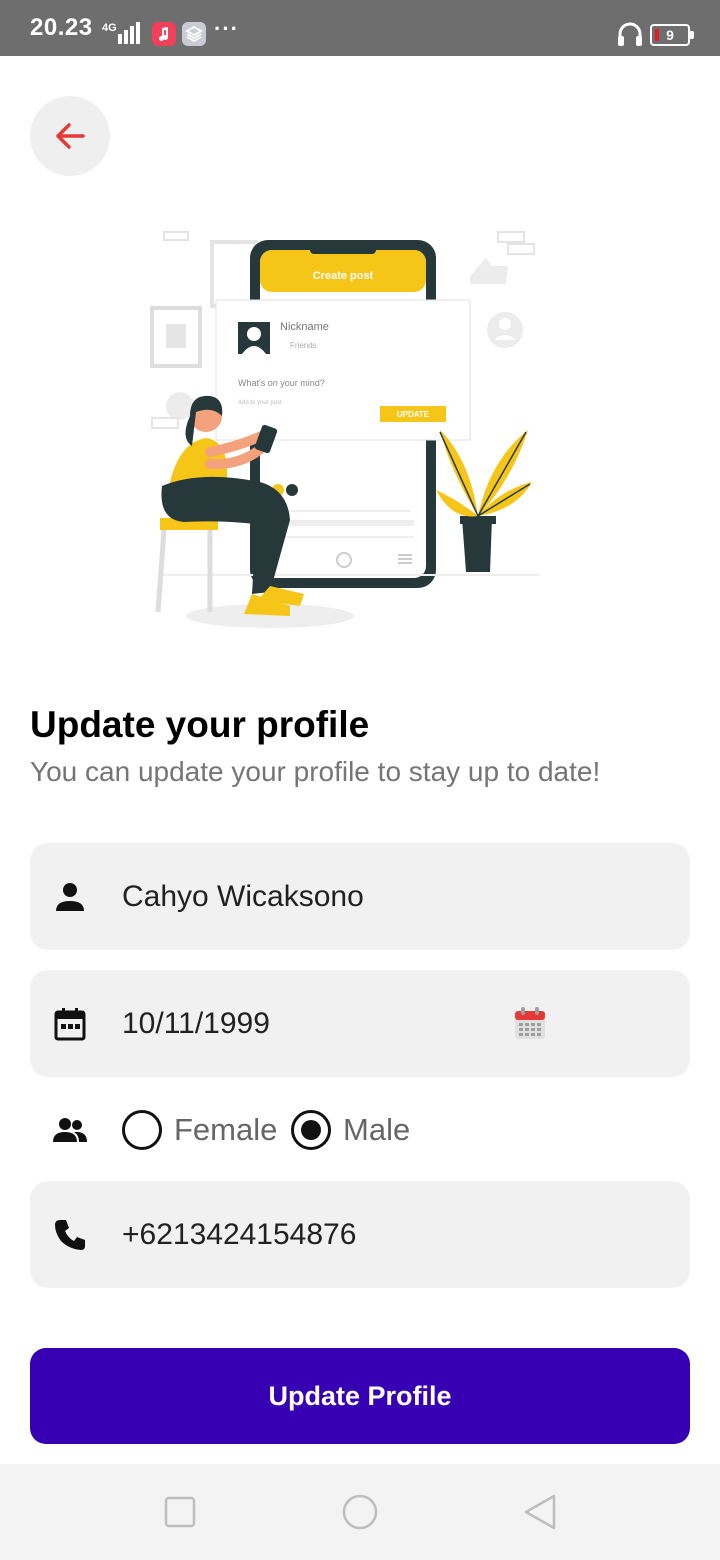 The width and height of the screenshot is (720, 1560). Describe the element at coordinates (303, 345) in the screenshot. I see `illustration-audience: Friends` at that location.